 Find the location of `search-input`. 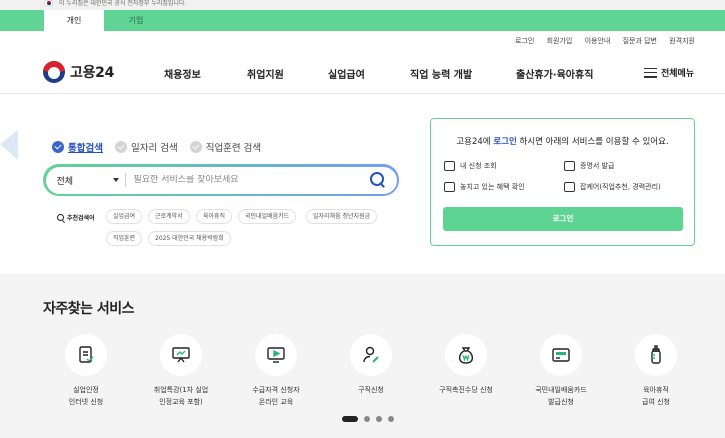

search-input is located at coordinates (247, 180).